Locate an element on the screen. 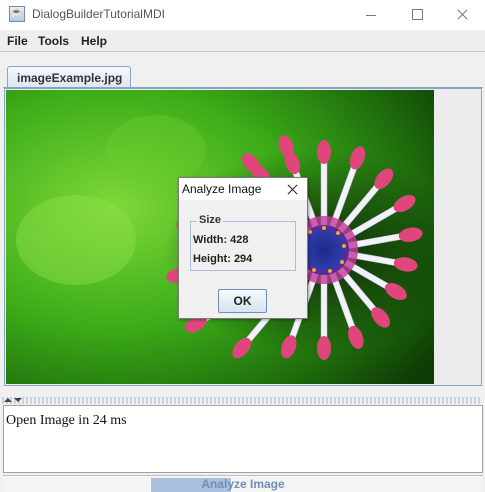 The height and width of the screenshot is (492, 485). analyze-image-label: Analyze Image is located at coordinates (243, 484).